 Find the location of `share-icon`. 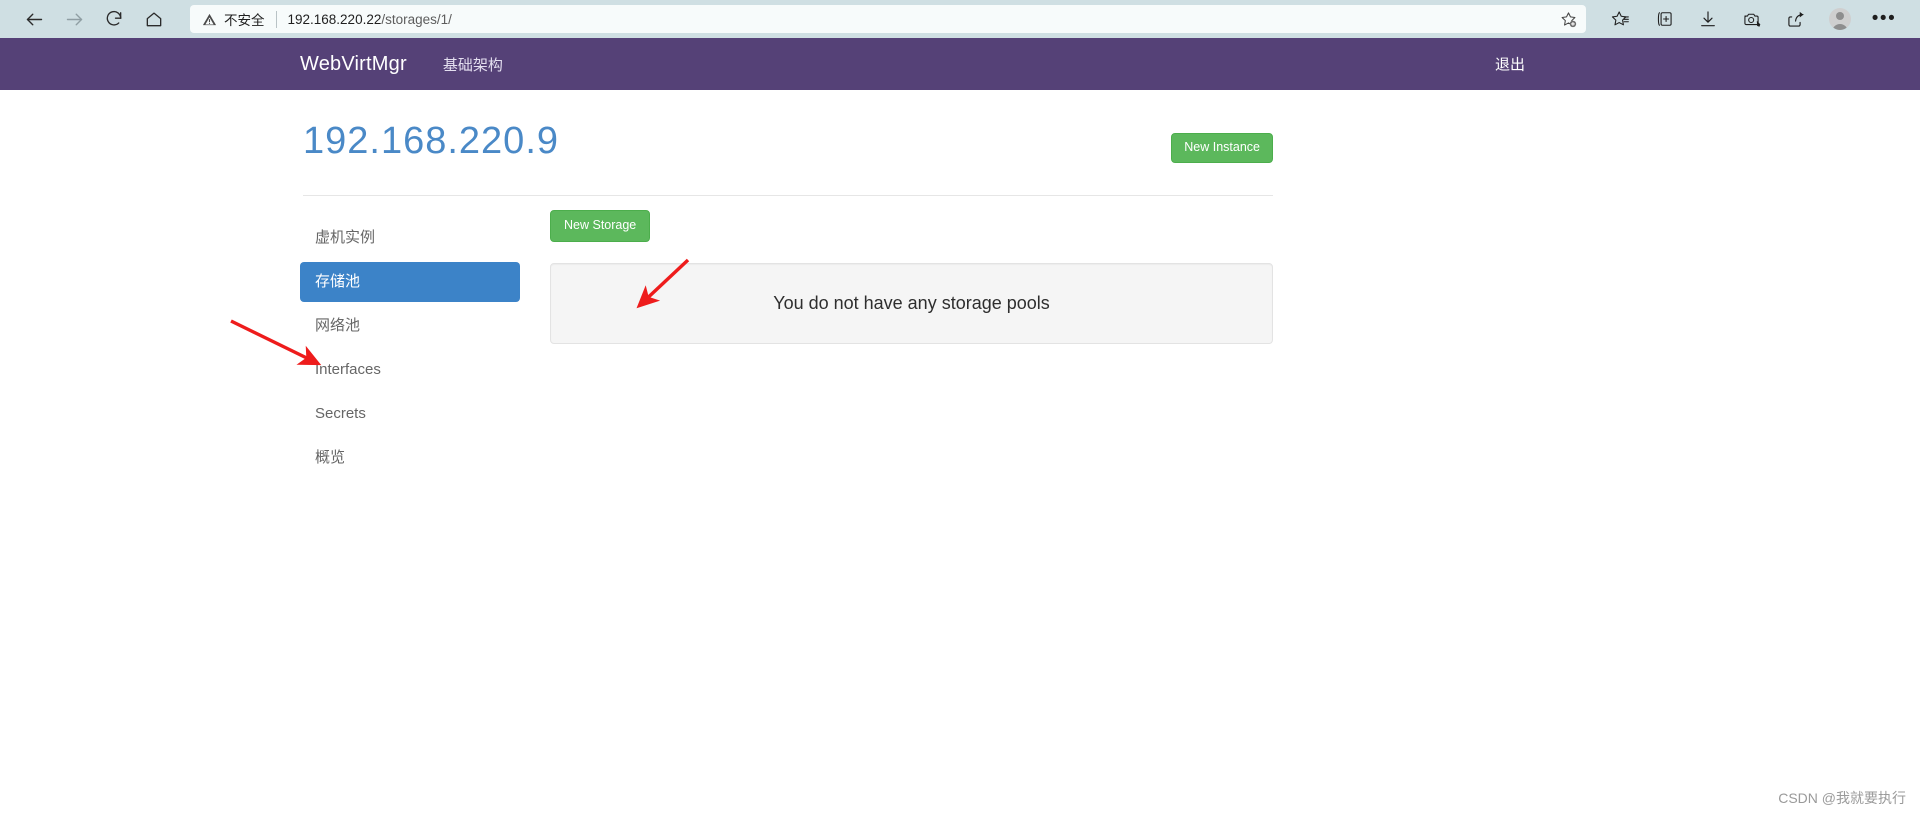

share-icon is located at coordinates (1796, 19).